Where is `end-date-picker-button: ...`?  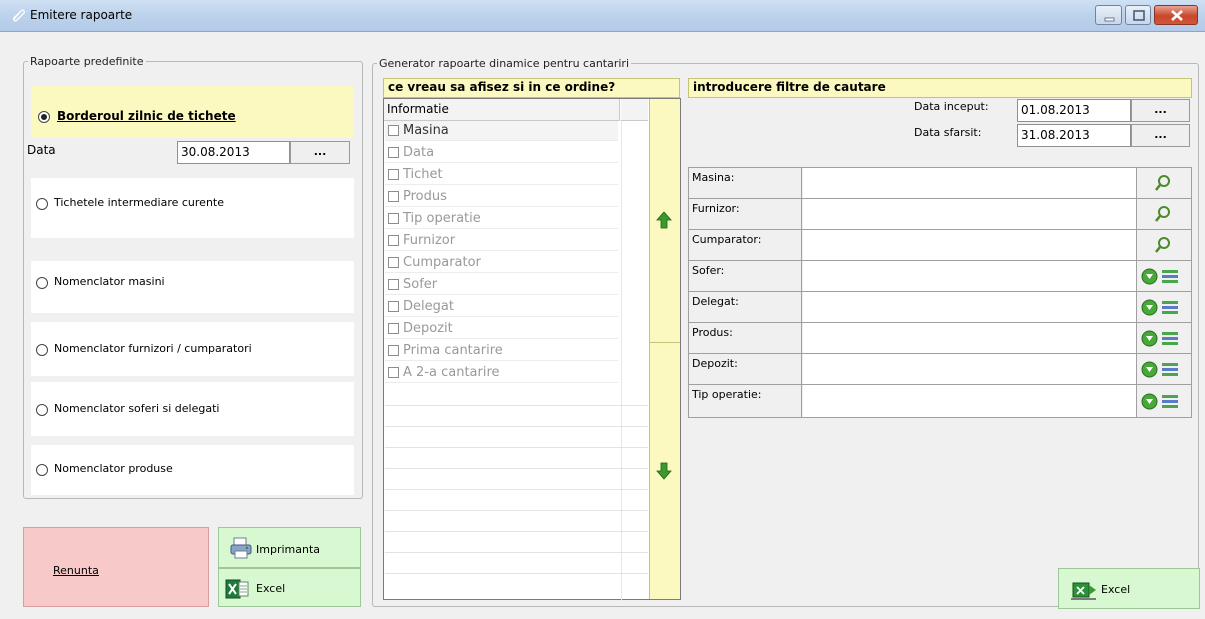 end-date-picker-button: ... is located at coordinates (1160, 135).